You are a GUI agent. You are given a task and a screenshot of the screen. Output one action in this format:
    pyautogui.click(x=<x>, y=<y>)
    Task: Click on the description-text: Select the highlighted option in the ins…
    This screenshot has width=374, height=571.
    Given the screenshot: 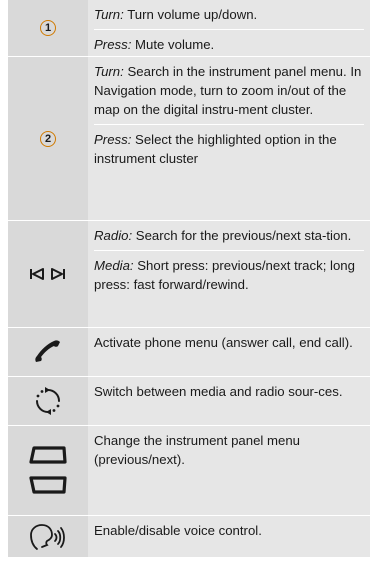 What is the action you would take?
    pyautogui.click(x=215, y=149)
    